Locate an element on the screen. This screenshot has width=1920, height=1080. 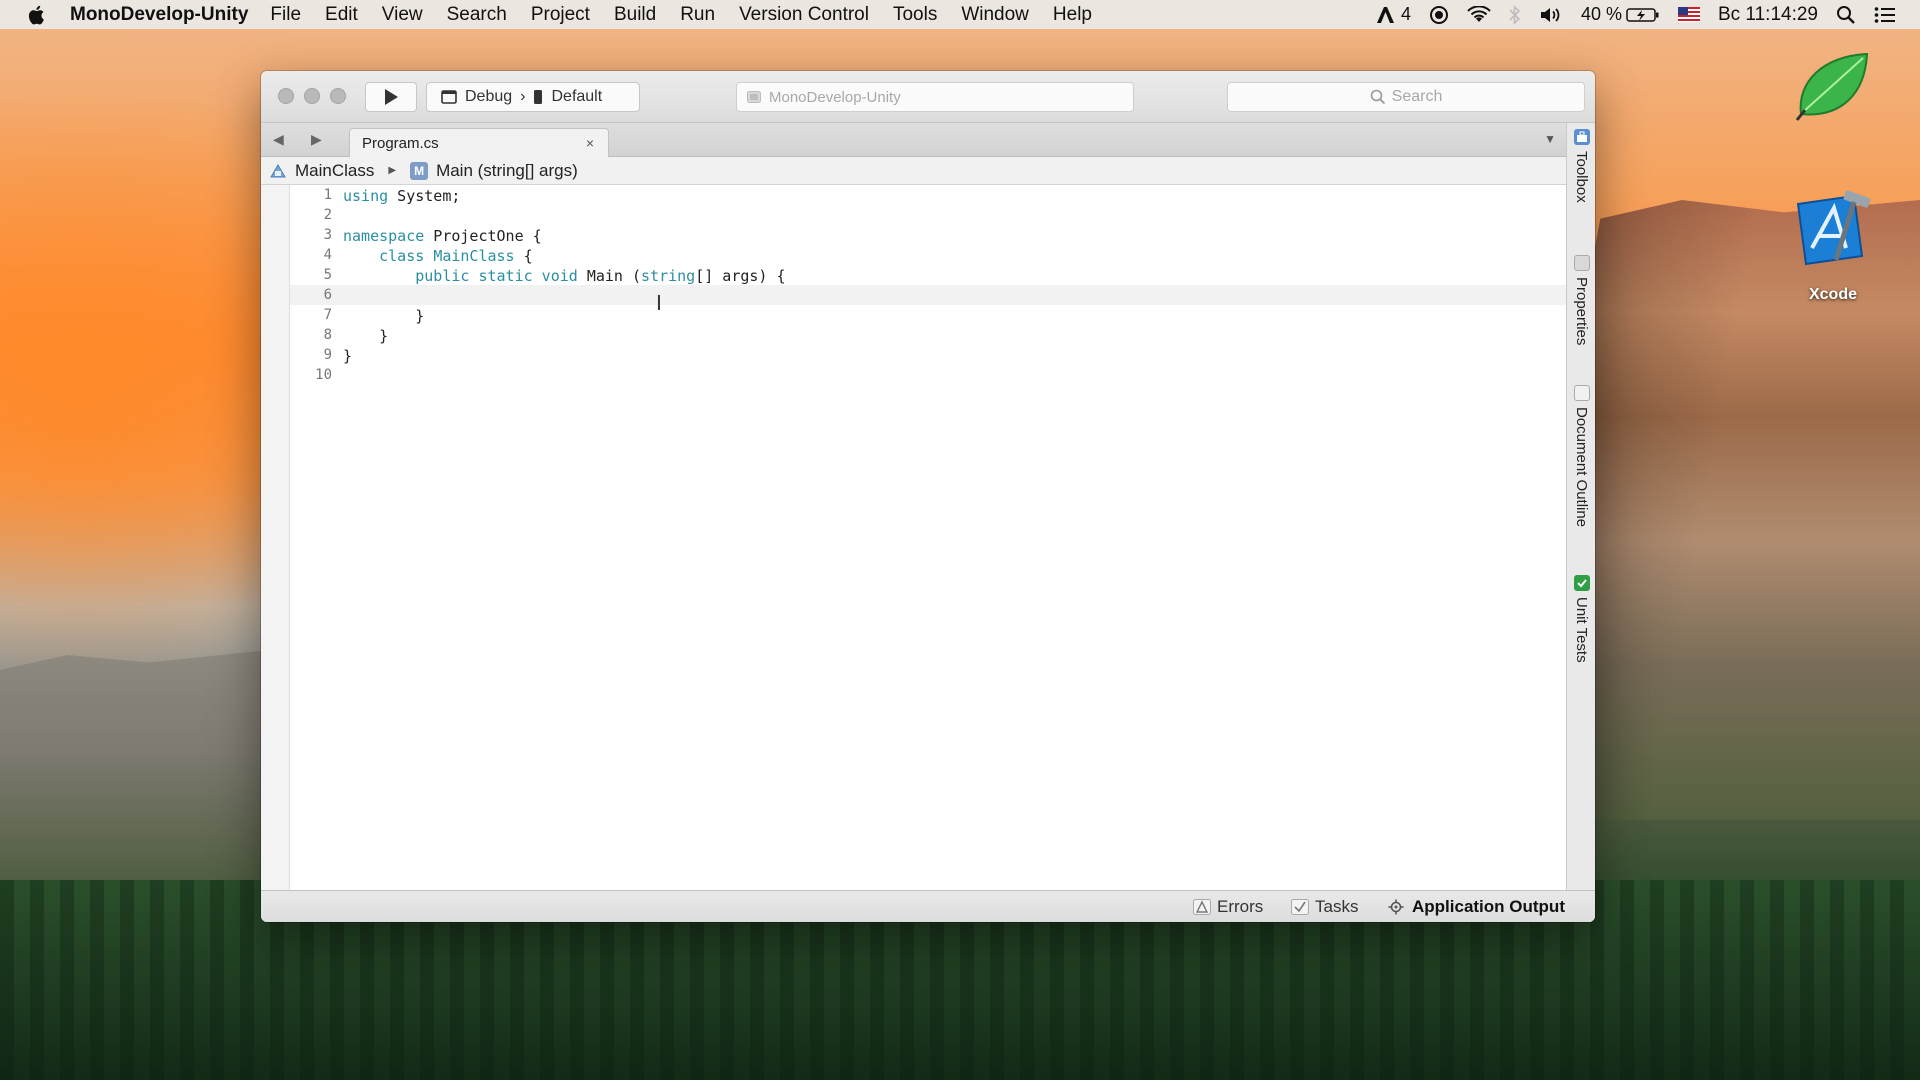
wallpaper-cliff-left is located at coordinates (135, 775).